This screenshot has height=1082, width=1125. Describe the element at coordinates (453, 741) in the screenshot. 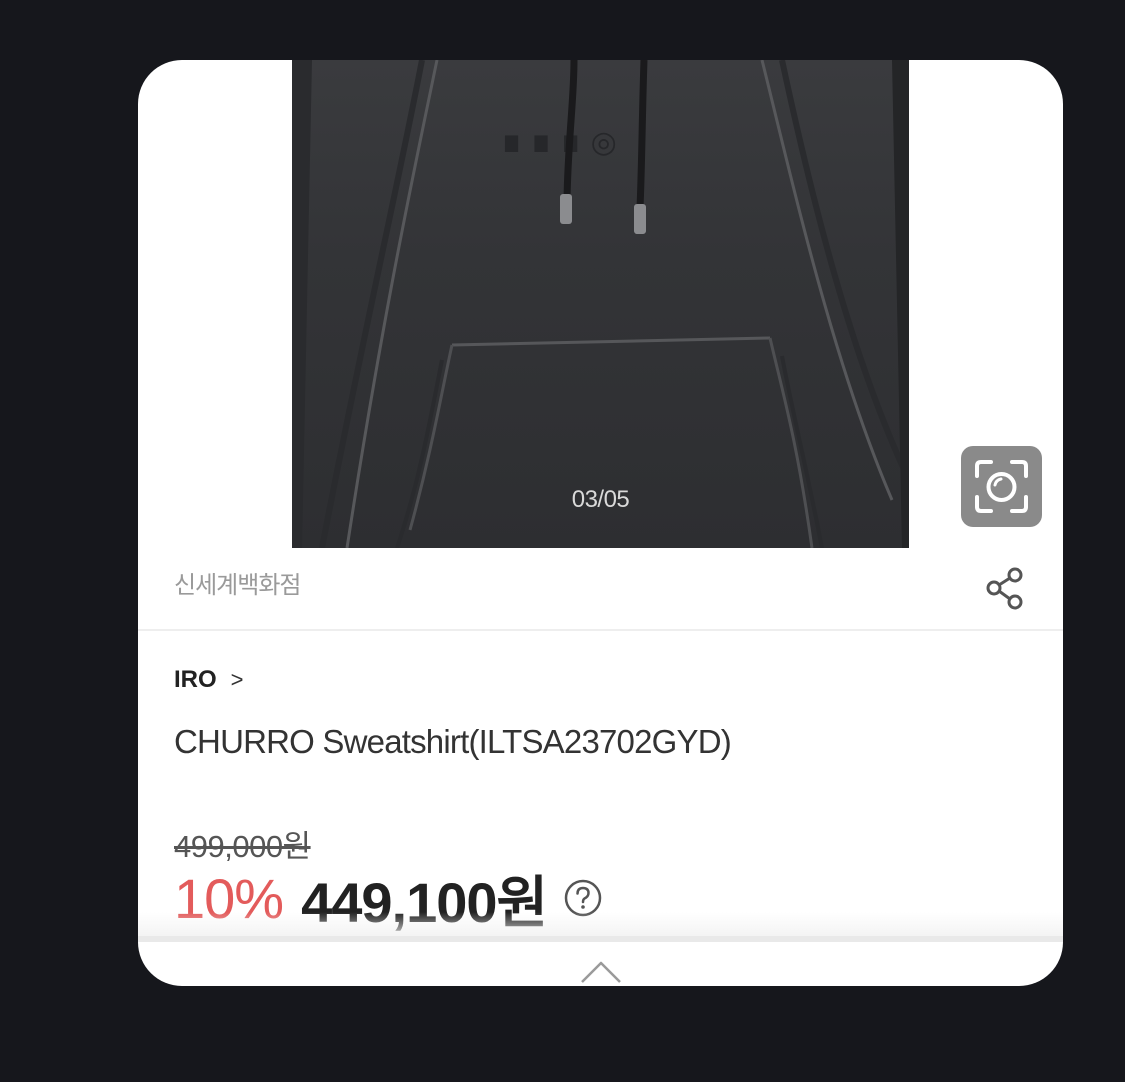

I see `product-title: CHURRO Sweatshirt(ILTSA23702GYD)` at that location.